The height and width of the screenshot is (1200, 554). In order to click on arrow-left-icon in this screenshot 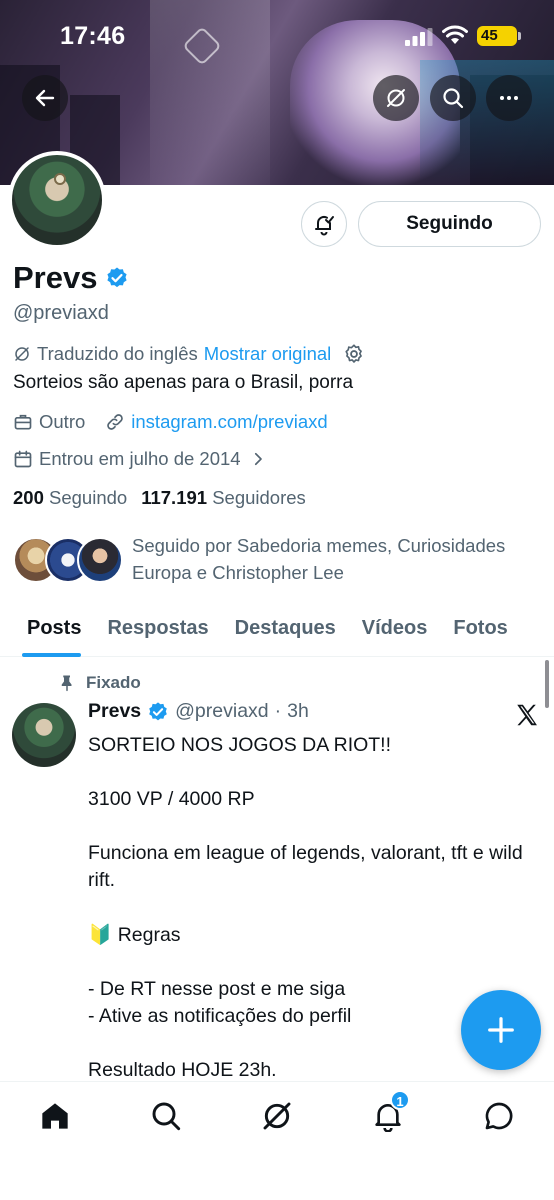, I will do `click(45, 98)`.